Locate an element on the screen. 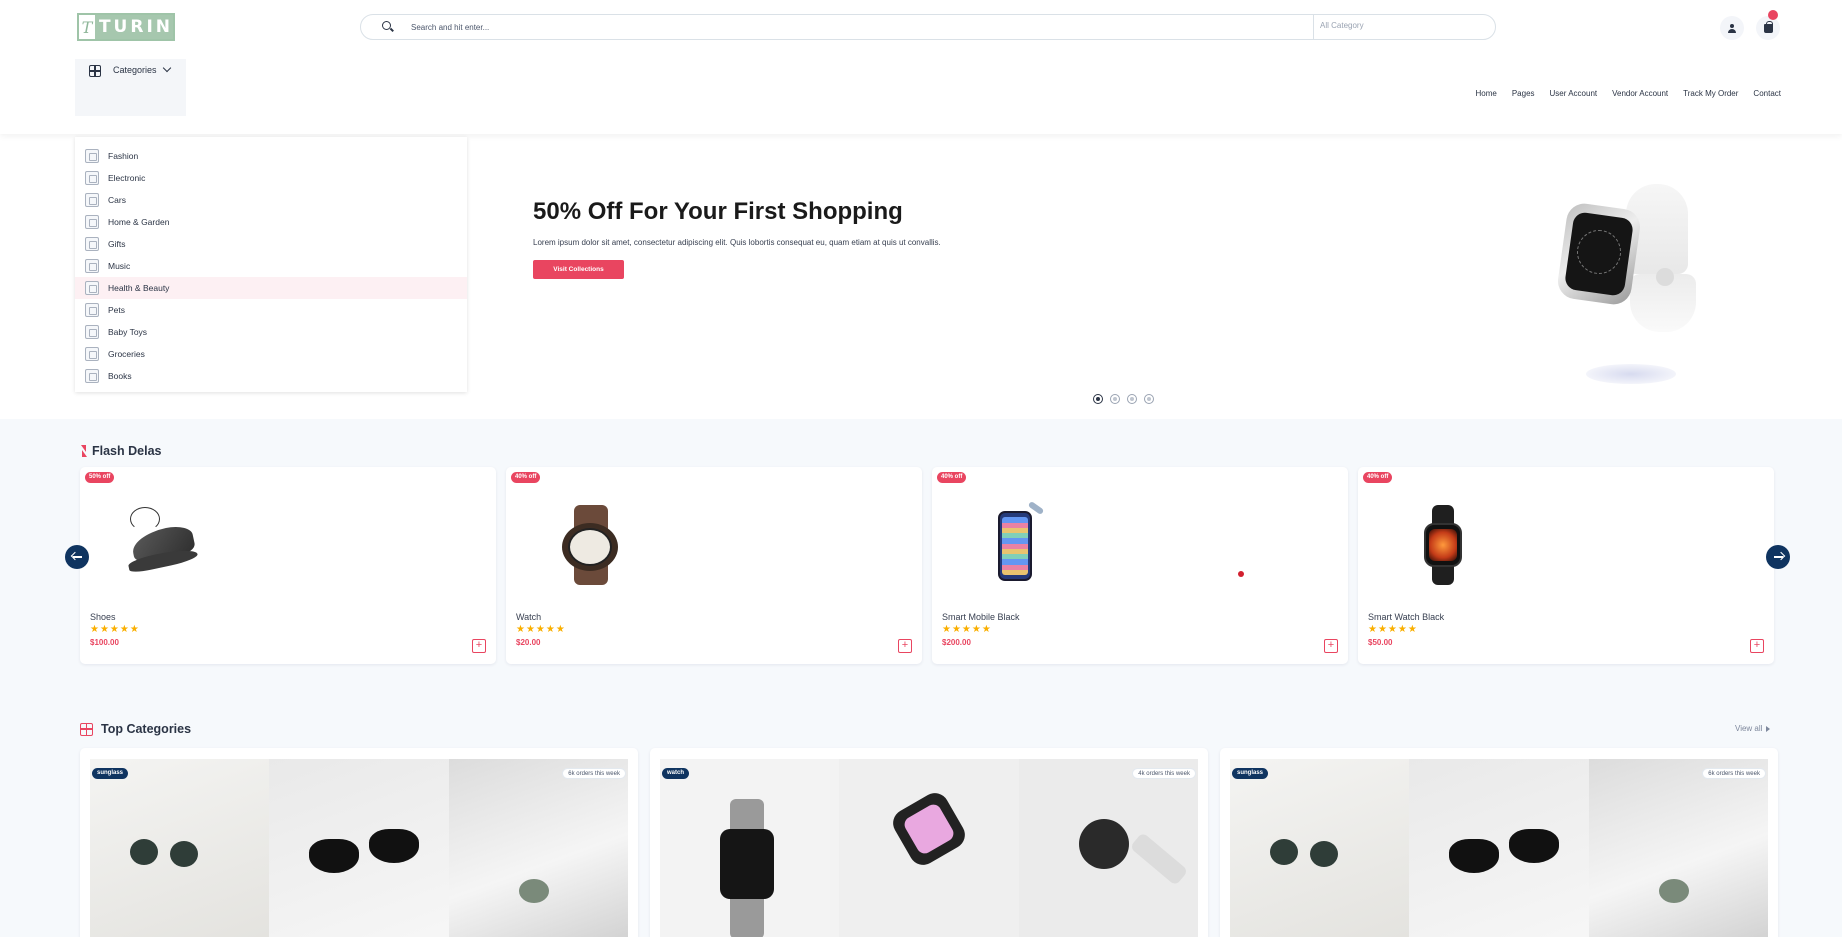 The width and height of the screenshot is (1842, 937). account-button is located at coordinates (1732, 28).